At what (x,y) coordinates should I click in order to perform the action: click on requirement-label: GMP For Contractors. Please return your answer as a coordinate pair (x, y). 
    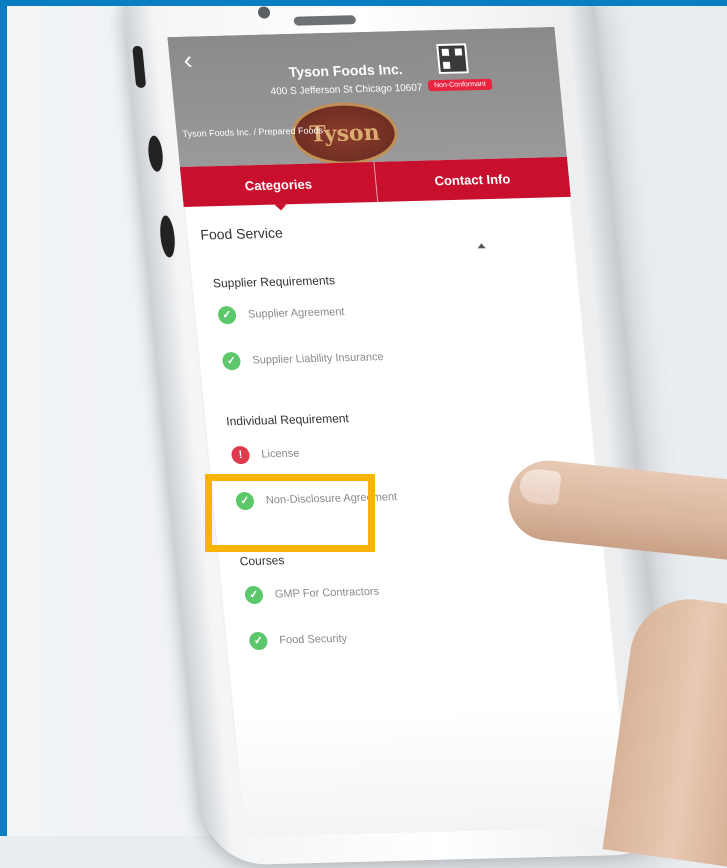
    Looking at the image, I should click on (327, 593).